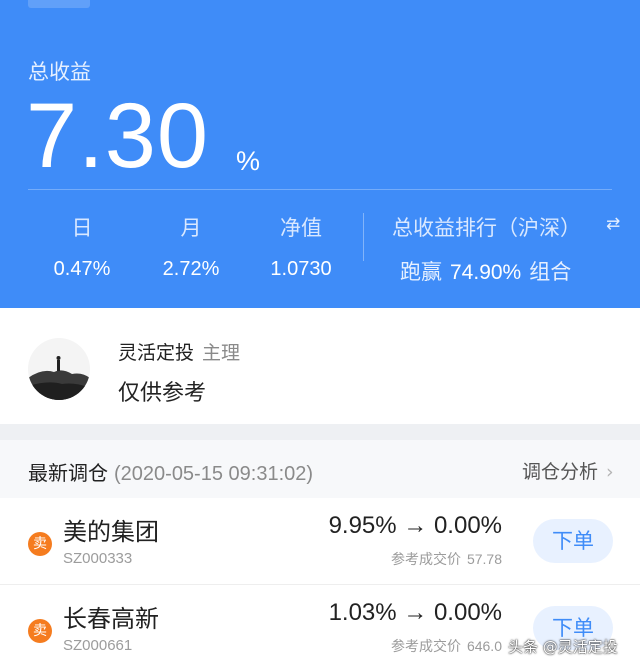 The image size is (640, 671). Describe the element at coordinates (221, 353) in the screenshot. I see `owner-role: 主理` at that location.